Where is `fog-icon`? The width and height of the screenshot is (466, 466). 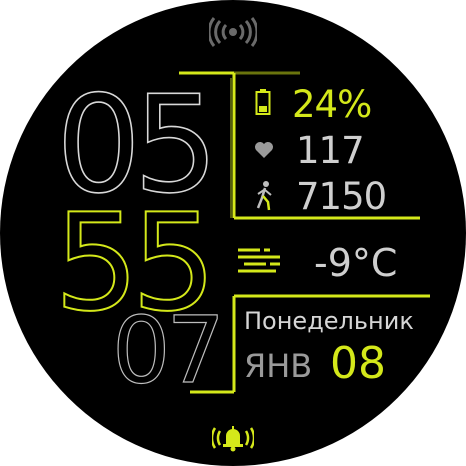
fog-icon is located at coordinates (259, 260).